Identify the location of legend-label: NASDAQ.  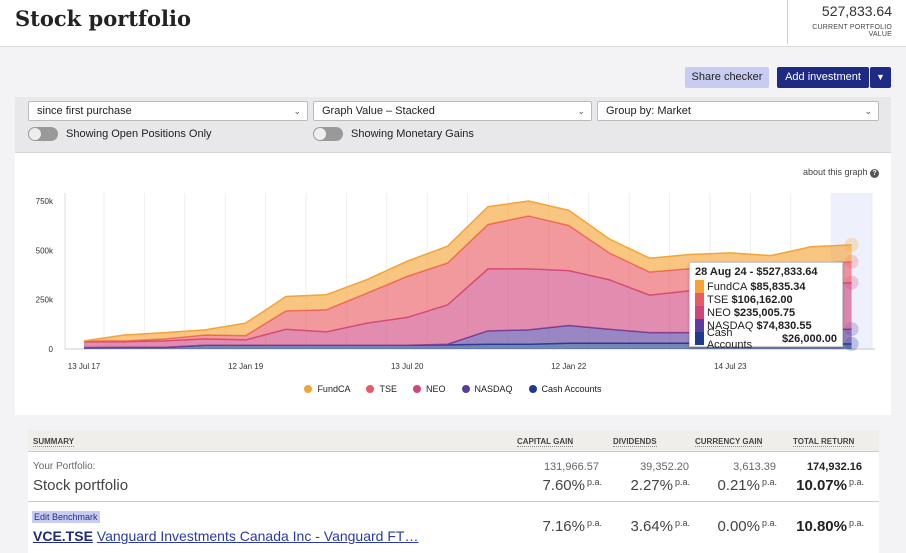
(493, 389).